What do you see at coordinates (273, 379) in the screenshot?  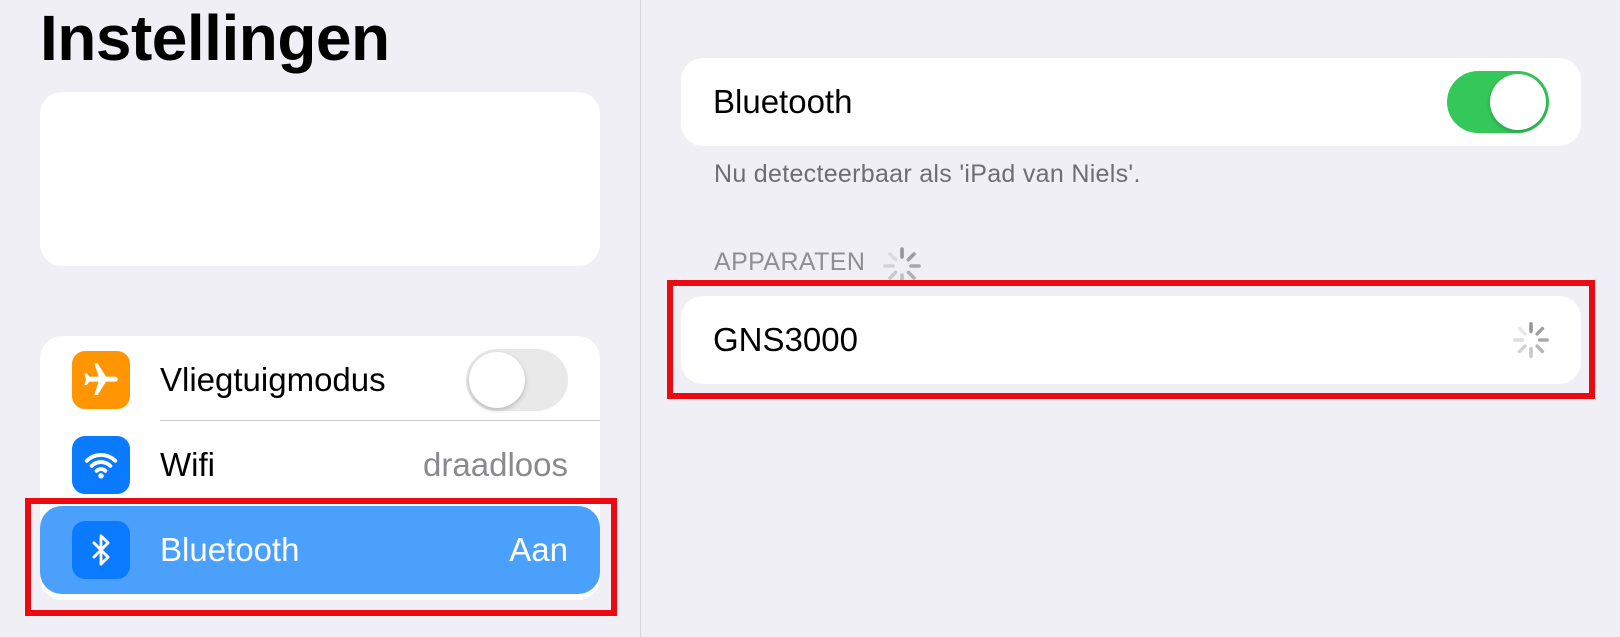 I see `sidebar-item-label: Vliegtuigmodus` at bounding box center [273, 379].